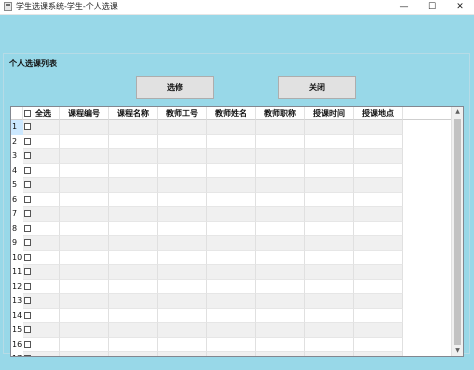 The image size is (474, 370). I want to click on table-row: 1, so click(231, 127).